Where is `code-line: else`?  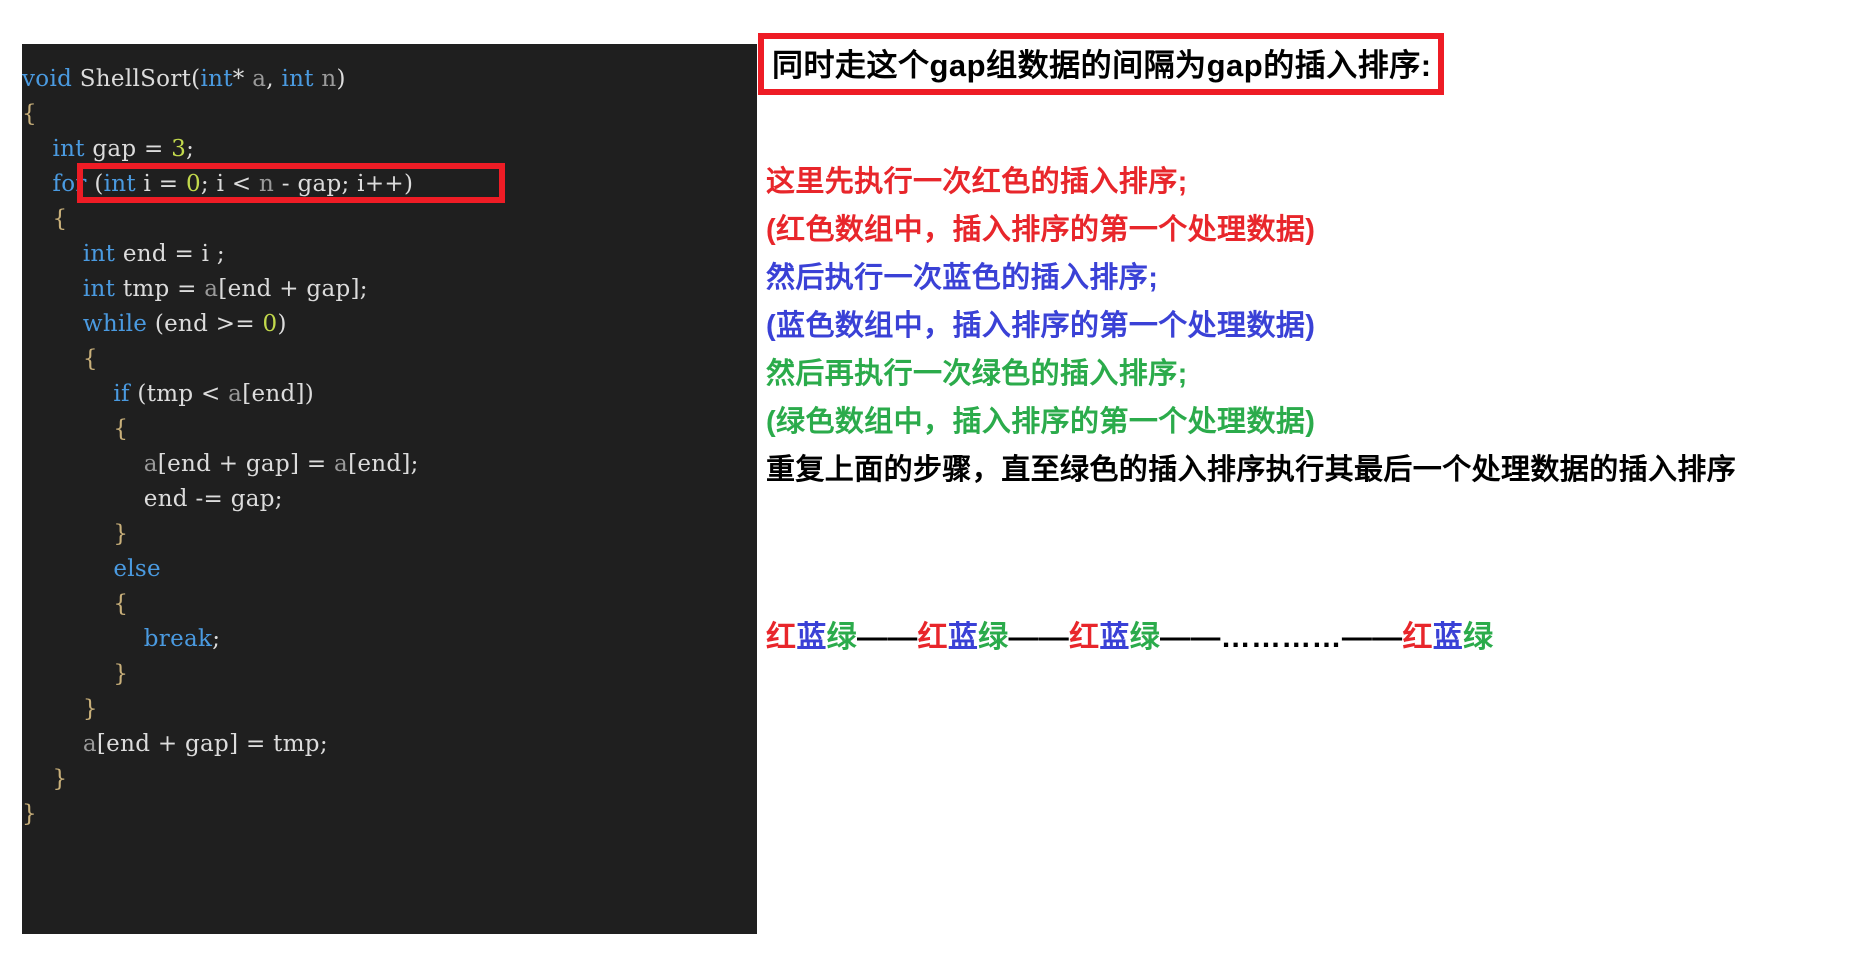
code-line: else is located at coordinates (389, 569).